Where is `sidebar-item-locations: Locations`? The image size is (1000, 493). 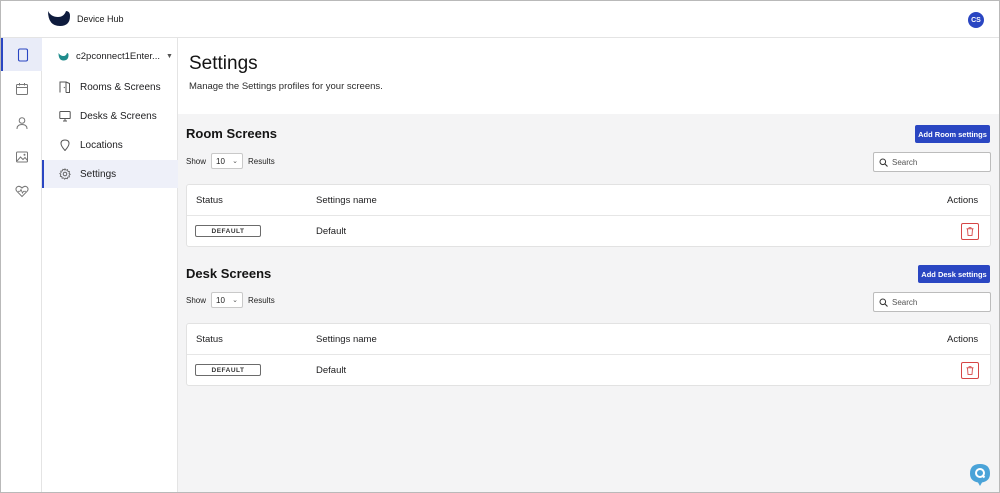 sidebar-item-locations: Locations is located at coordinates (110, 145).